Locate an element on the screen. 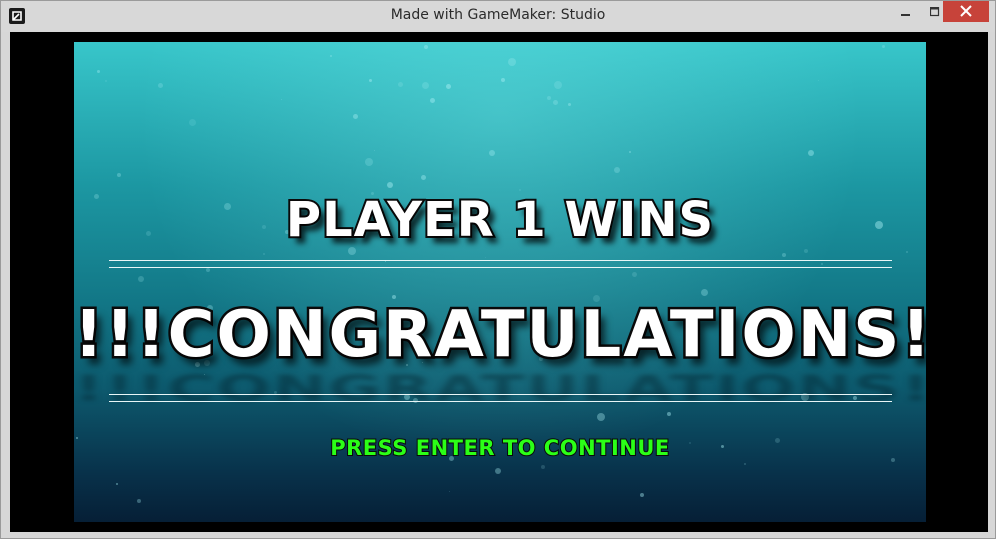 This screenshot has height=539, width=996. minimize-icon is located at coordinates (906, 11).